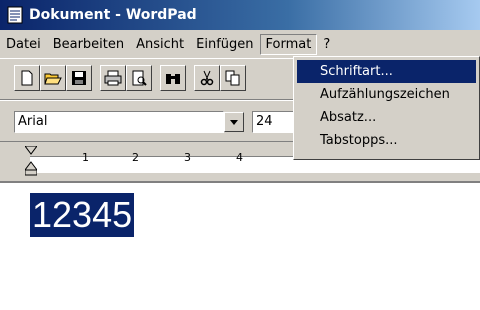 The image size is (480, 310). Describe the element at coordinates (113, 15) in the screenshot. I see `window-title: Dokument - WordPad` at that location.